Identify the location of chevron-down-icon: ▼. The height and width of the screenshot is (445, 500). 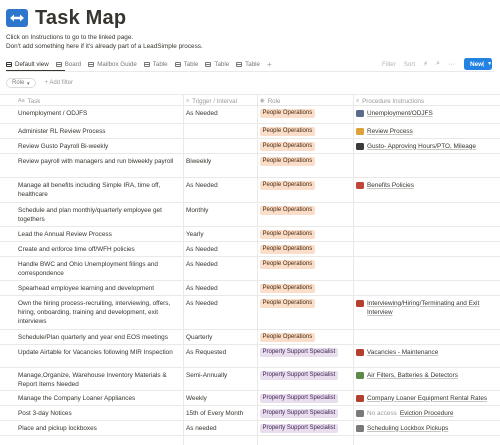
(487, 64).